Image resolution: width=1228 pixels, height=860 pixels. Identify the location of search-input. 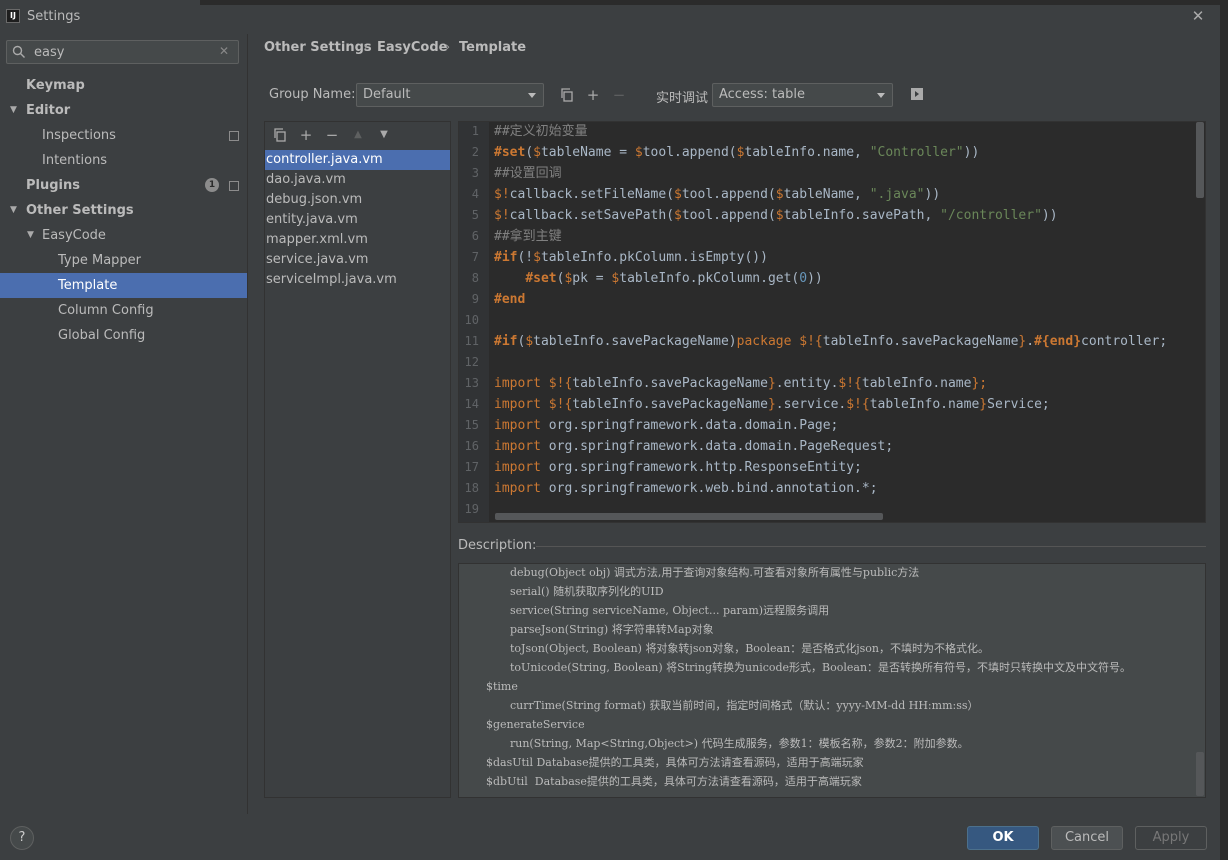
(124, 52).